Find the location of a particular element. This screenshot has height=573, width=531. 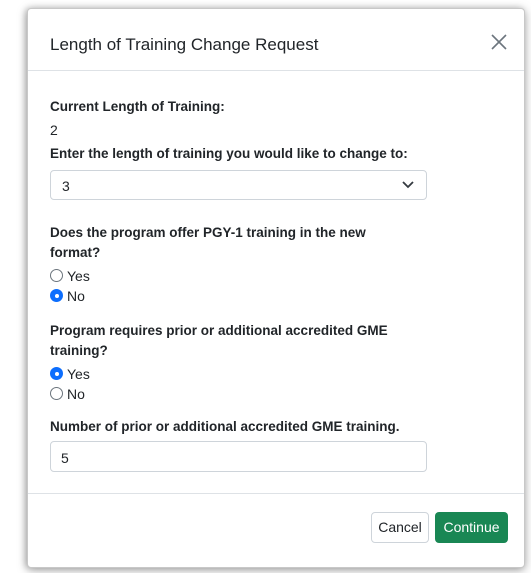

new-length-selected-value: 3 is located at coordinates (66, 186).